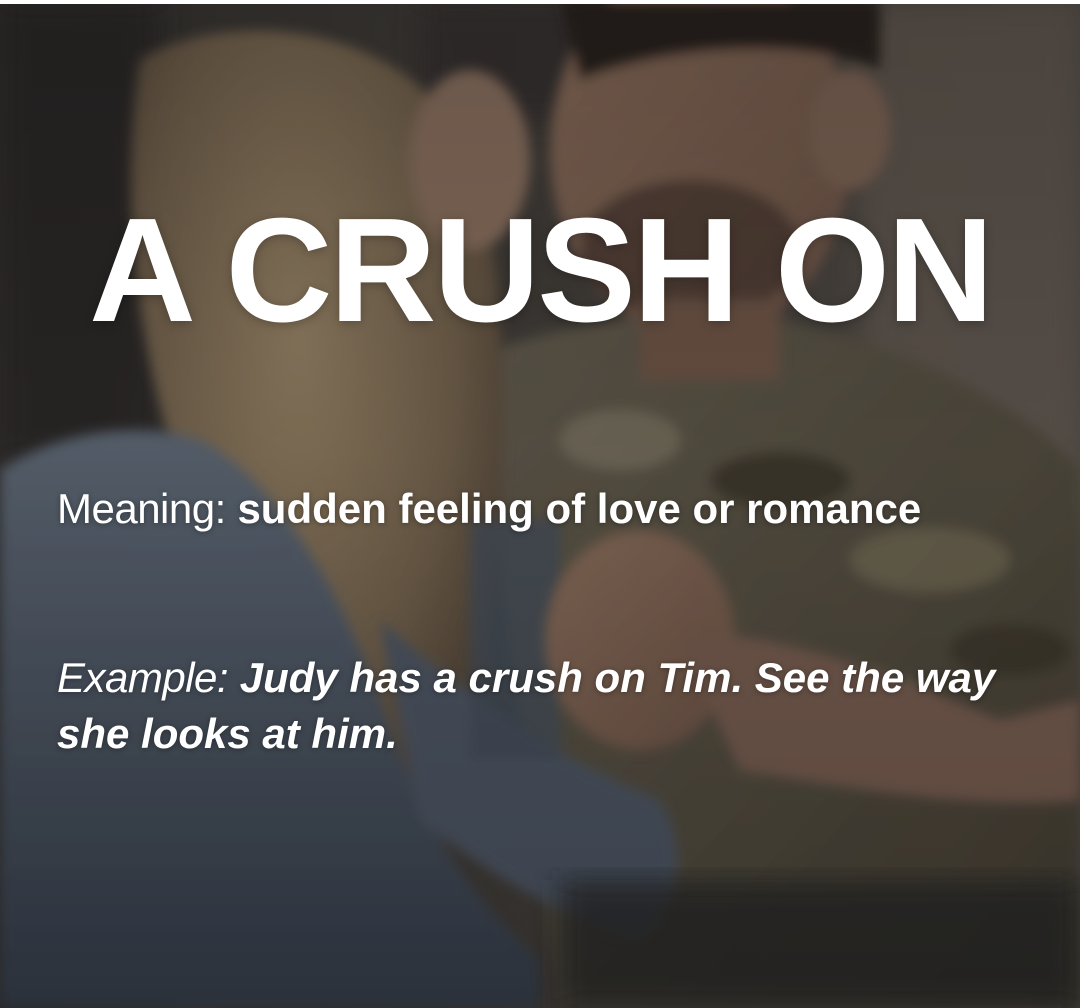 Image resolution: width=1080 pixels, height=1008 pixels. What do you see at coordinates (141, 508) in the screenshot?
I see `meaning-label: Meaning:` at bounding box center [141, 508].